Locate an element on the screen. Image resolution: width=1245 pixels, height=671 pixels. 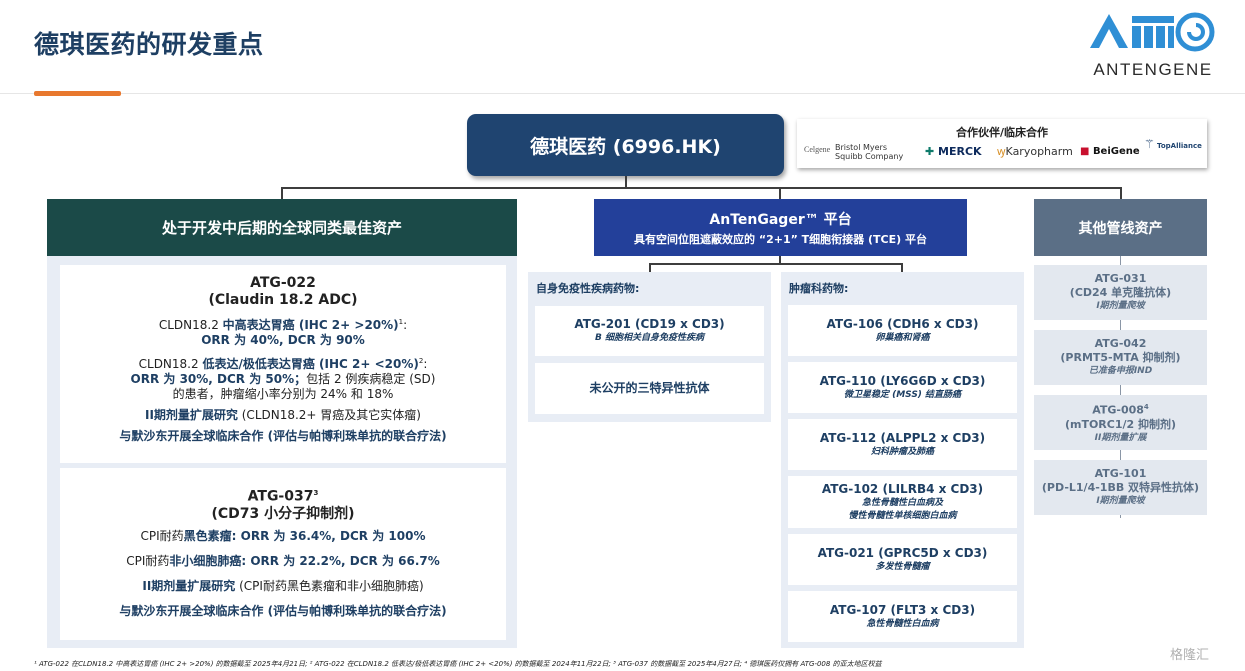
atg-022-phase-rest: (CLDN18.2+ 胃癌及其它实体瘤) is located at coordinates (329, 415).